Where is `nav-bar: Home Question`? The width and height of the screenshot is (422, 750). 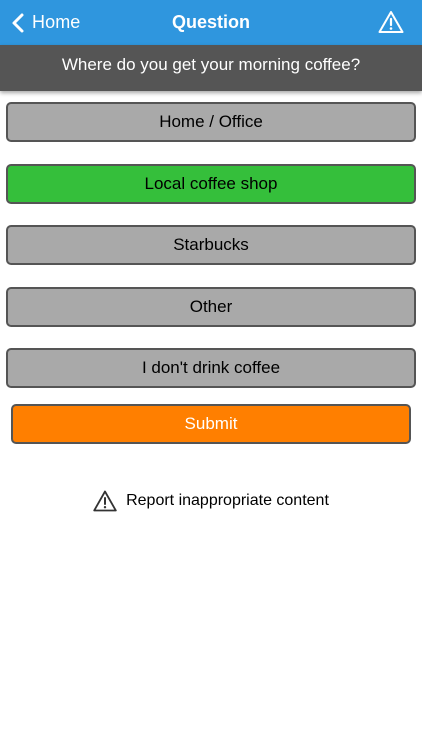 nav-bar: Home Question is located at coordinates (211, 22).